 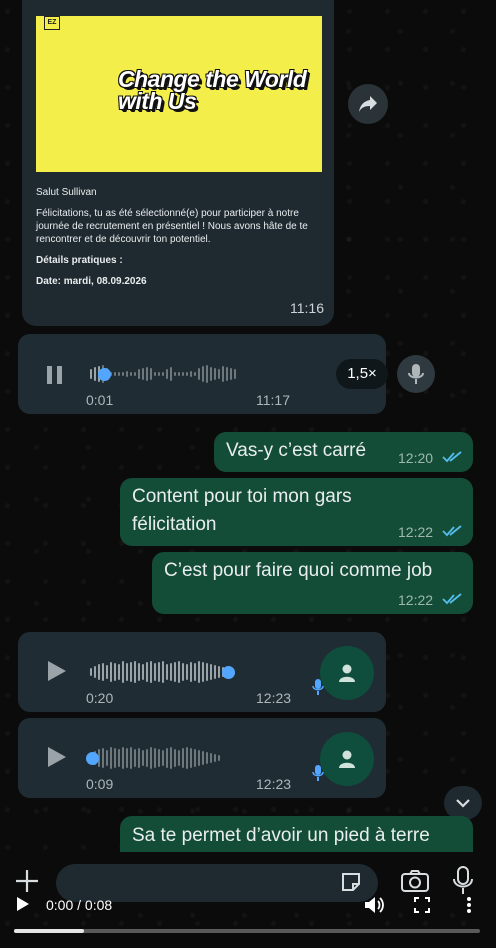 What do you see at coordinates (469, 905) in the screenshot?
I see `more-options-icon` at bounding box center [469, 905].